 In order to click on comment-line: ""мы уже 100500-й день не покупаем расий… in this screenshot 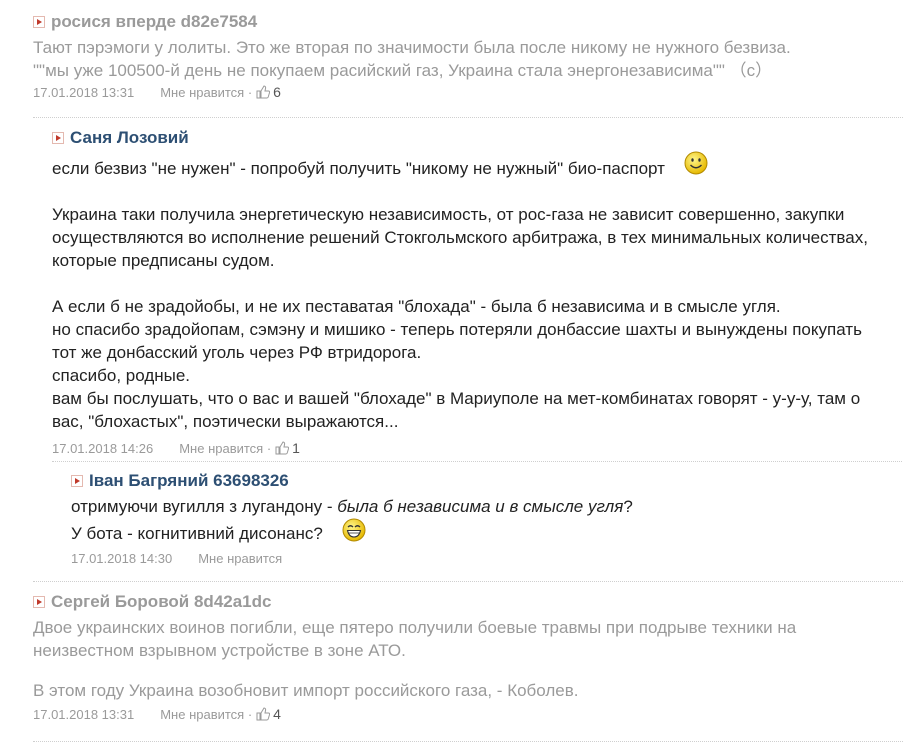, I will do `click(403, 70)`.